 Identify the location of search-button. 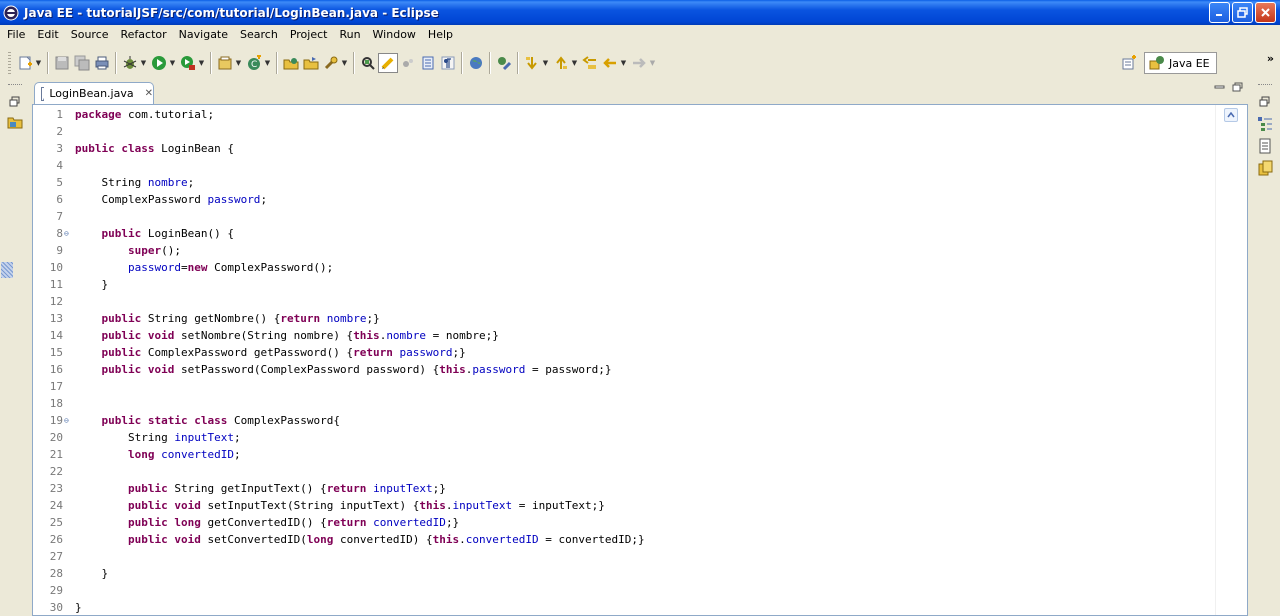
(331, 63).